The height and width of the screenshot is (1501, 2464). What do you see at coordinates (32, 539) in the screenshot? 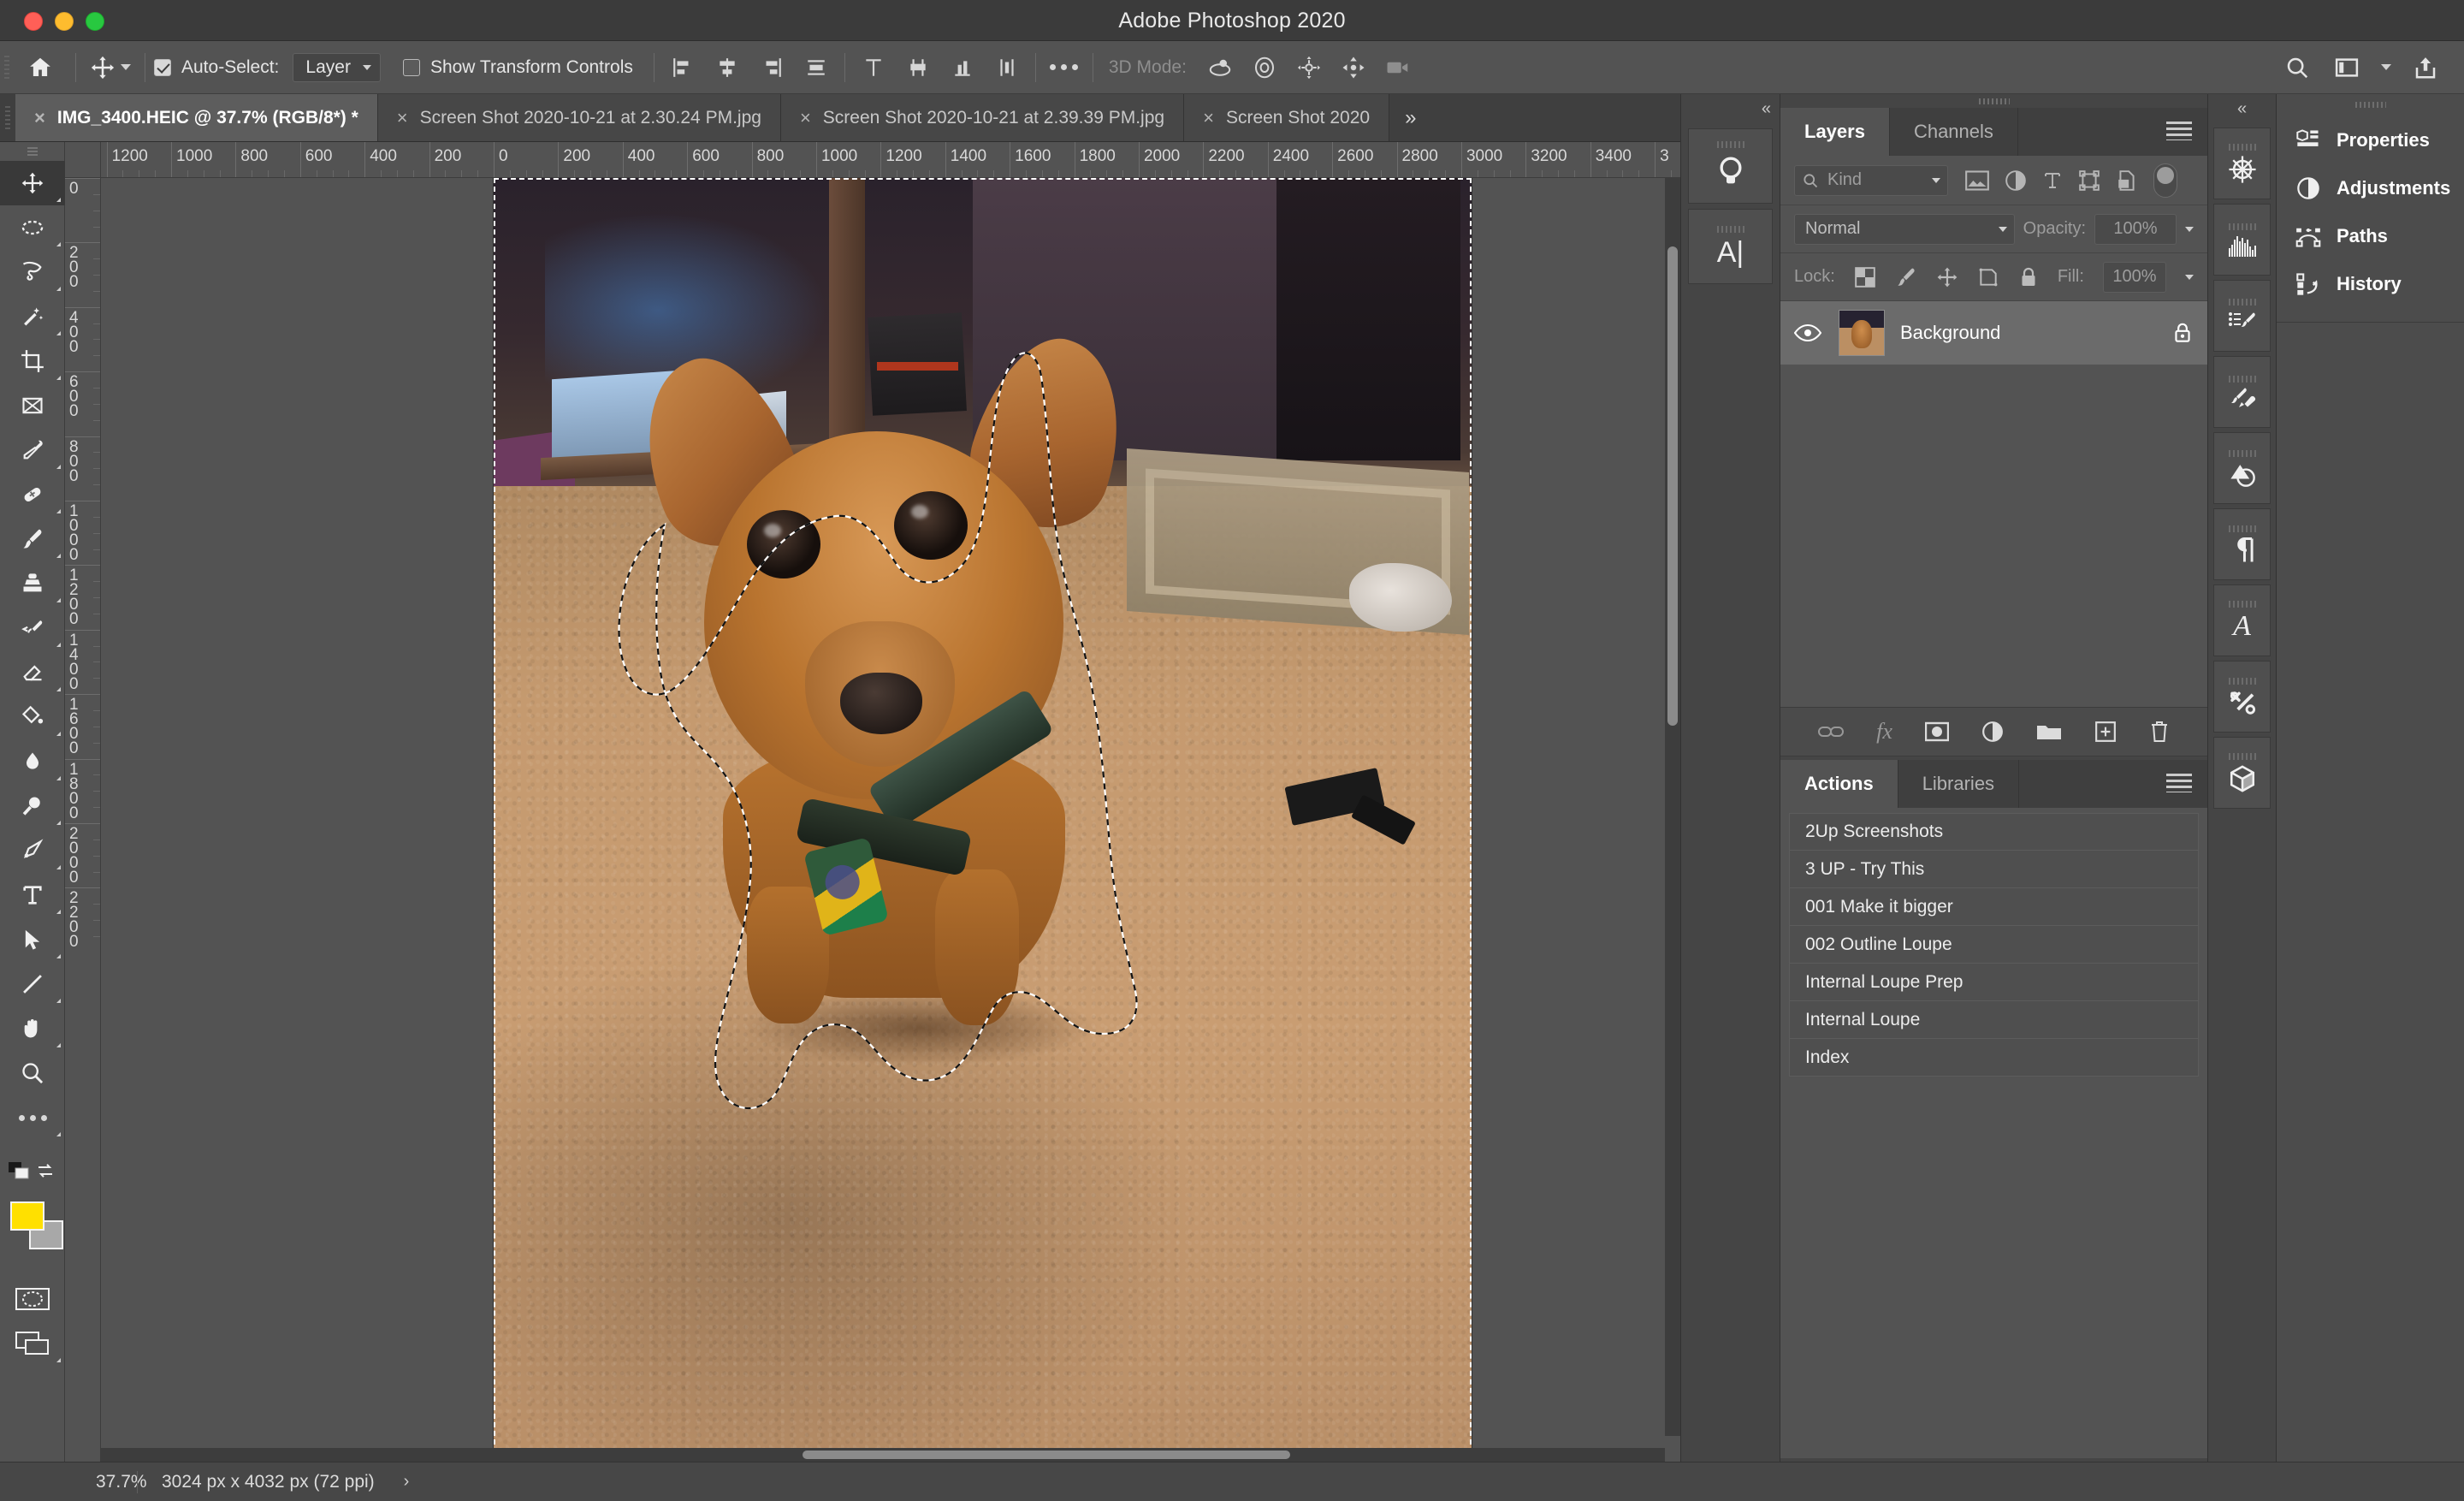
I see `brush-tool-icon` at bounding box center [32, 539].